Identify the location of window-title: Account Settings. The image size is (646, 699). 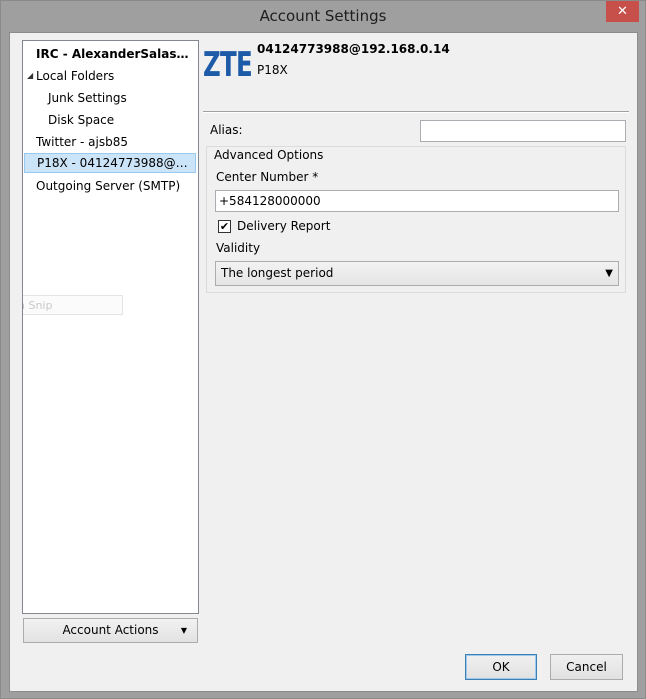
(323, 16).